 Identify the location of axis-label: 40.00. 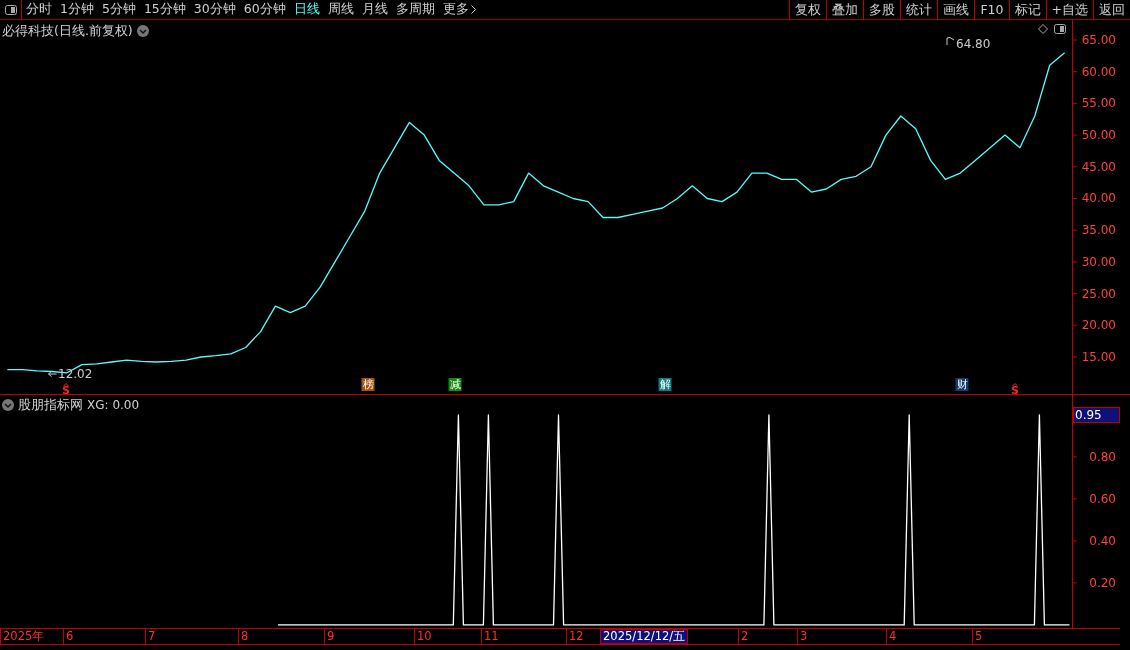
(1098, 198).